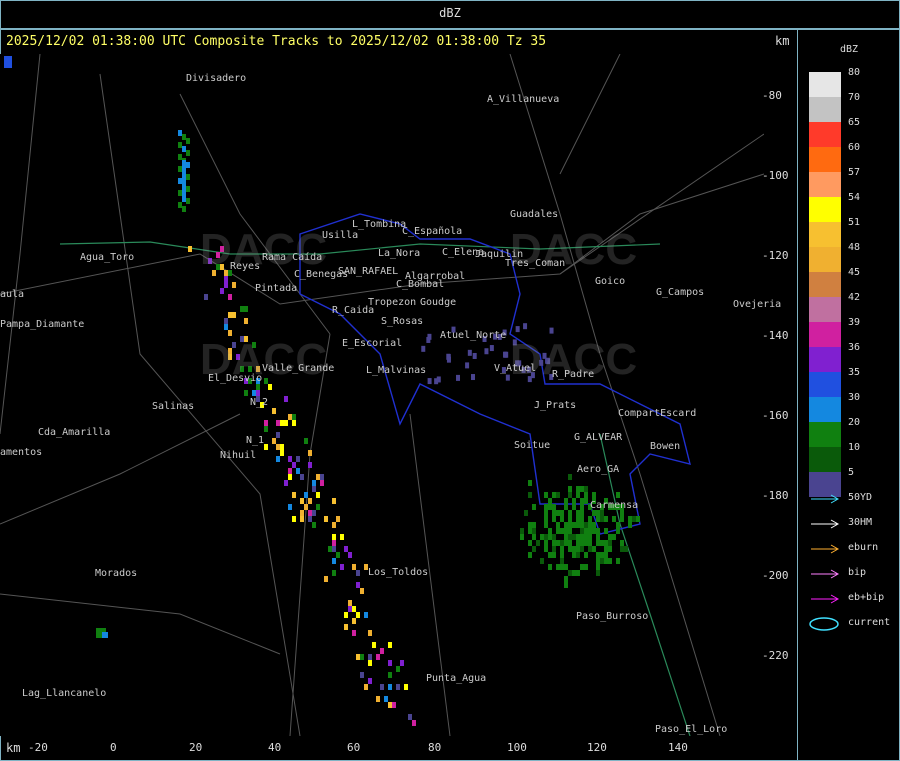 The image size is (900, 761). I want to click on color-label-45: 45, so click(854, 272).